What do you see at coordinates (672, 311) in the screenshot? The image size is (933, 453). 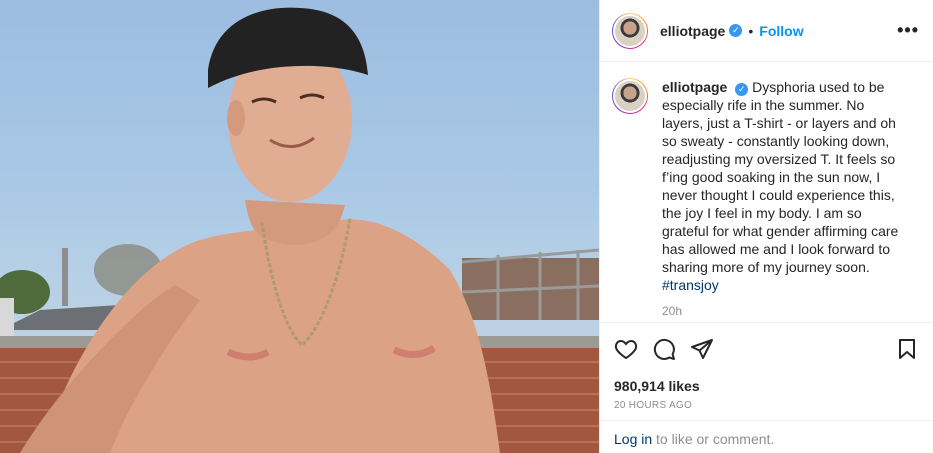 I see `caption-time: 20h` at bounding box center [672, 311].